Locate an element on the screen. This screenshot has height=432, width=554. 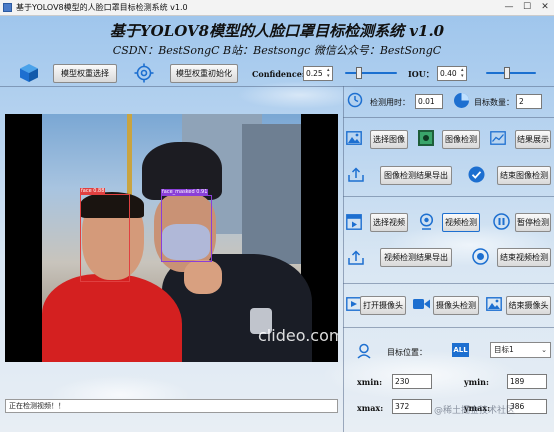
target-select-value: 目标1 is located at coordinates (504, 349).